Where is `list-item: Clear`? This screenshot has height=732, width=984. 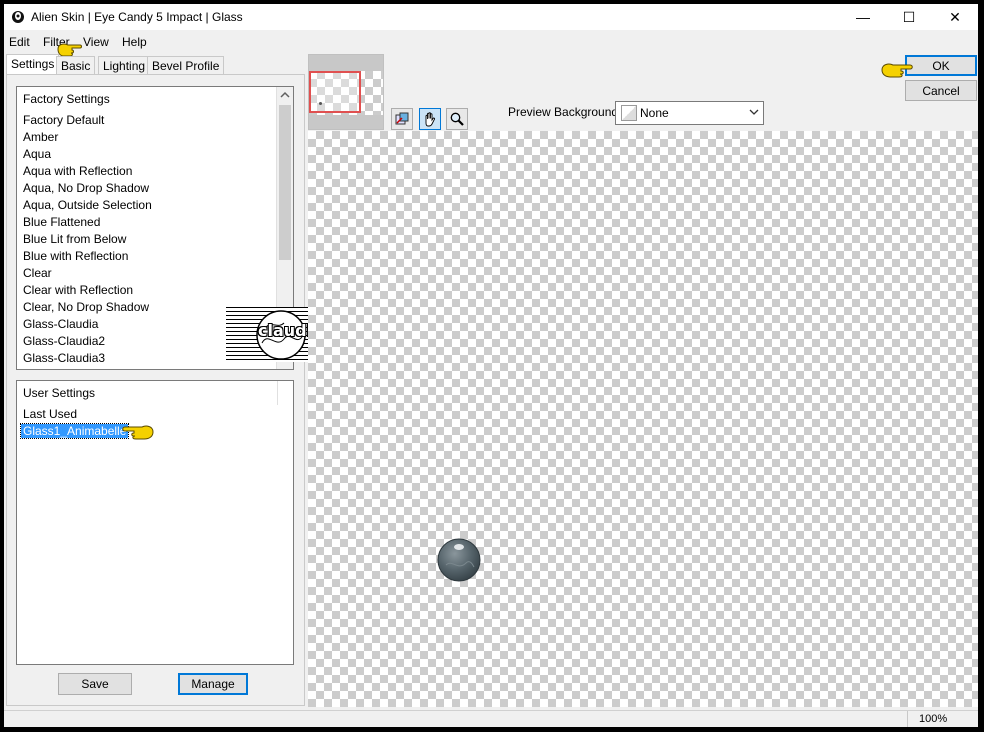
list-item: Clear is located at coordinates (37, 273).